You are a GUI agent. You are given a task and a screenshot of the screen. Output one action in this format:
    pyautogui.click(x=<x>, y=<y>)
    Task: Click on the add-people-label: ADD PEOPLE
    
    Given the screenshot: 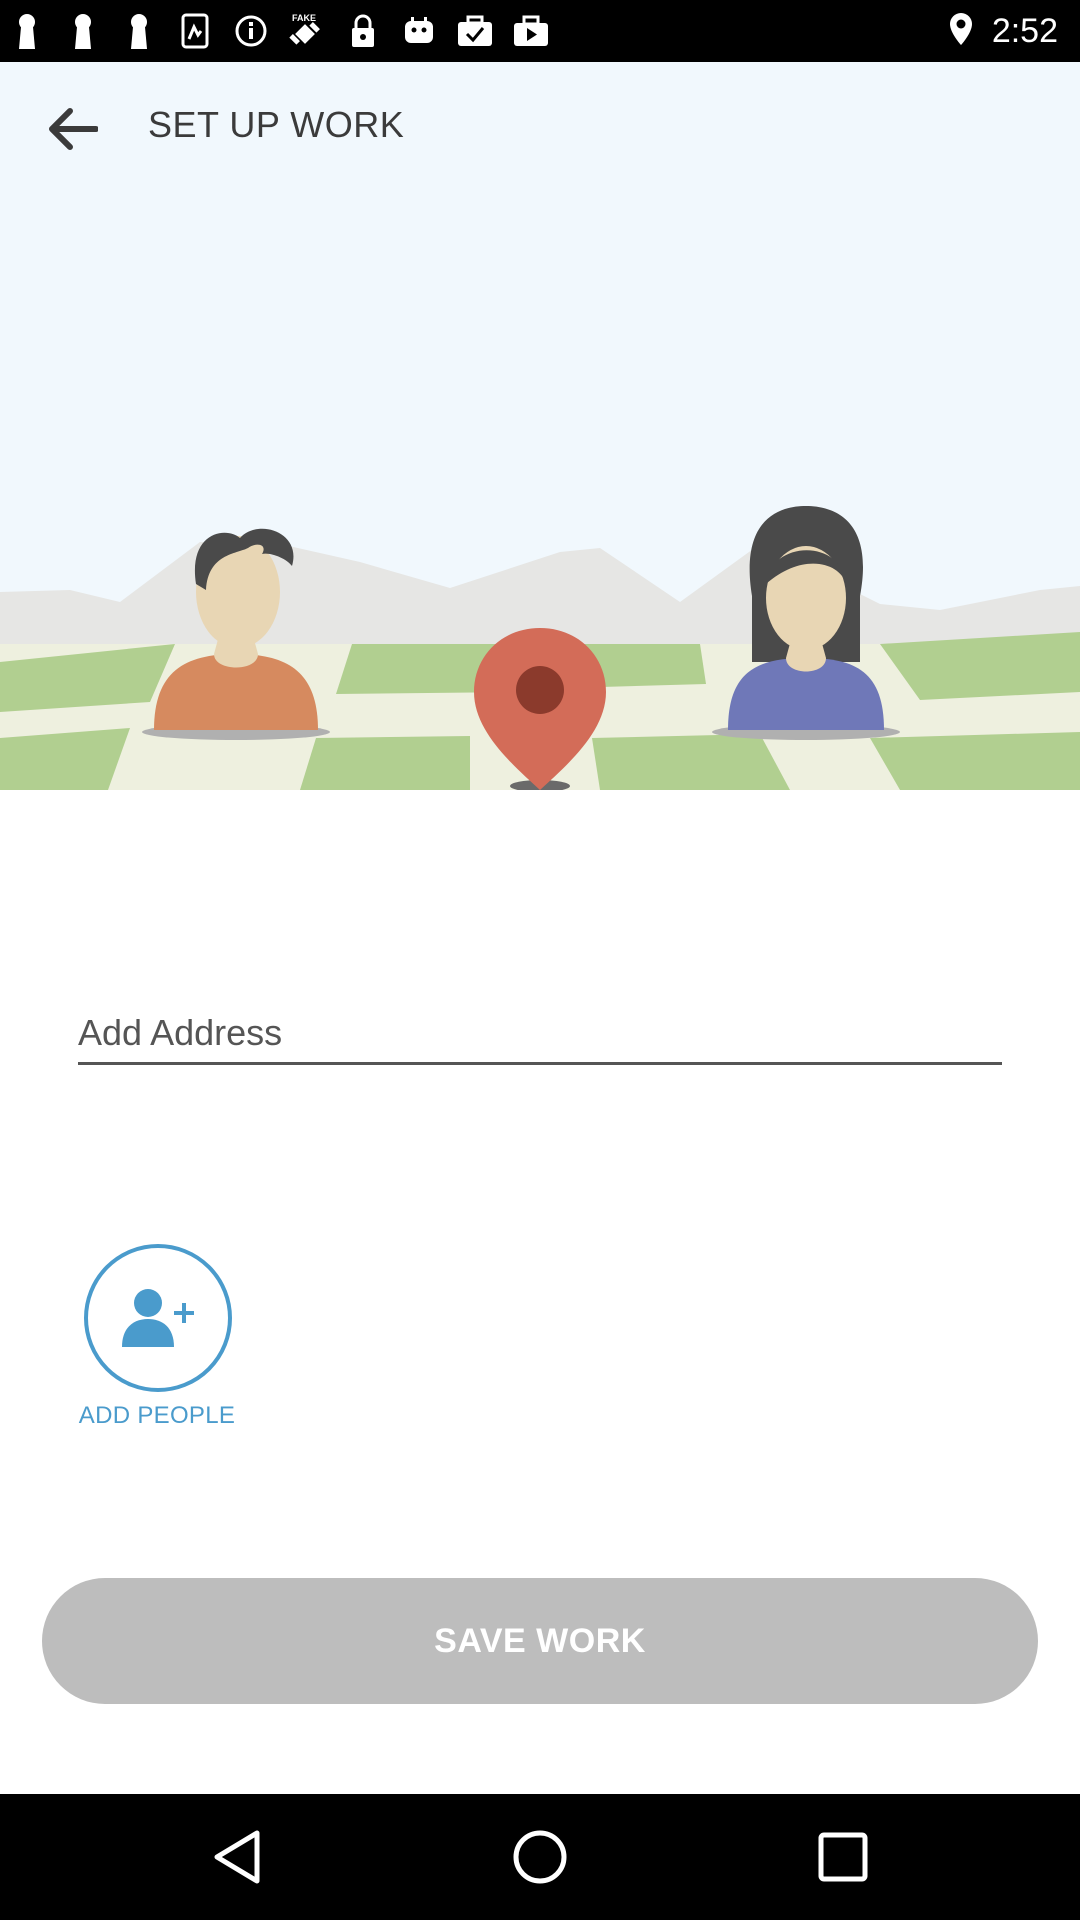 What is the action you would take?
    pyautogui.click(x=157, y=1415)
    